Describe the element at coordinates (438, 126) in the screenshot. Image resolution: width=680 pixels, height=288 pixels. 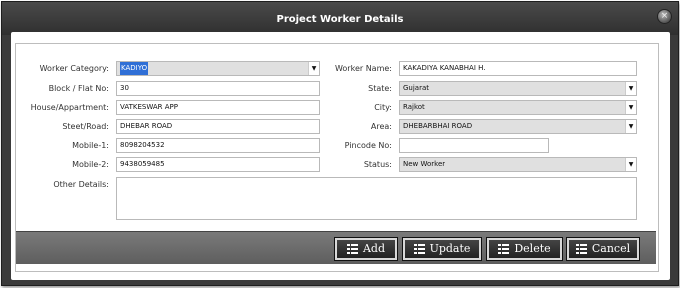
I see `area-value: DHEBARBHAI ROAD` at that location.